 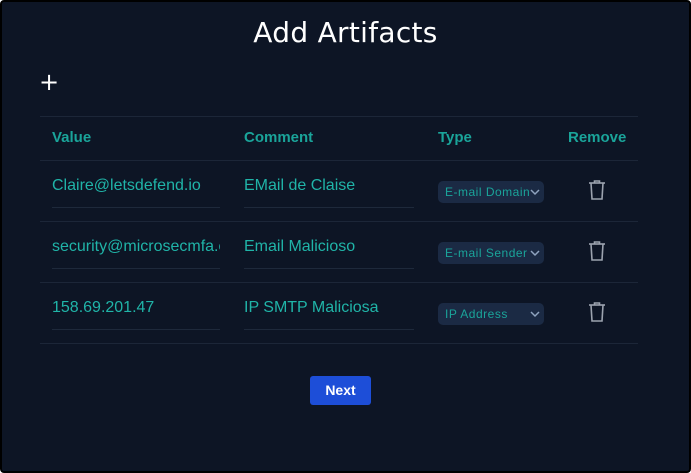 What do you see at coordinates (136, 184) in the screenshot?
I see `value-input: Claire@letsdefend.io` at bounding box center [136, 184].